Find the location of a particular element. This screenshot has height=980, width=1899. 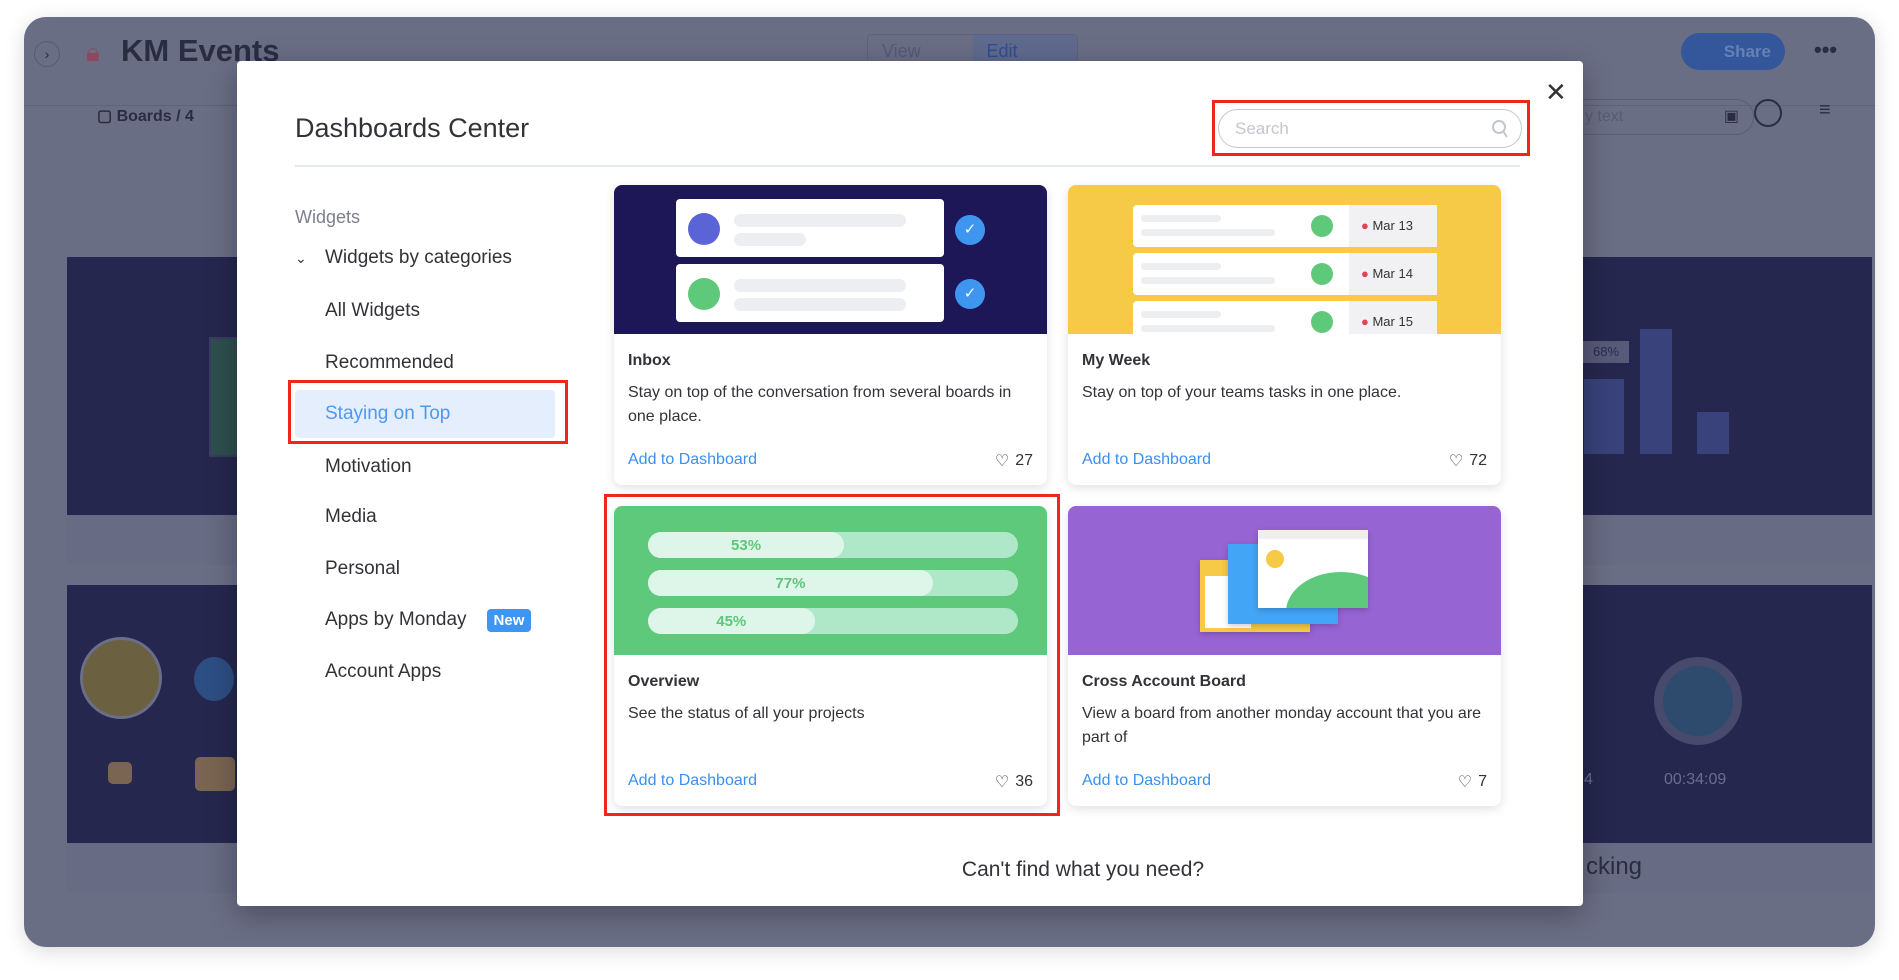

illustration-row: ● Mar 14 is located at coordinates (1285, 274).